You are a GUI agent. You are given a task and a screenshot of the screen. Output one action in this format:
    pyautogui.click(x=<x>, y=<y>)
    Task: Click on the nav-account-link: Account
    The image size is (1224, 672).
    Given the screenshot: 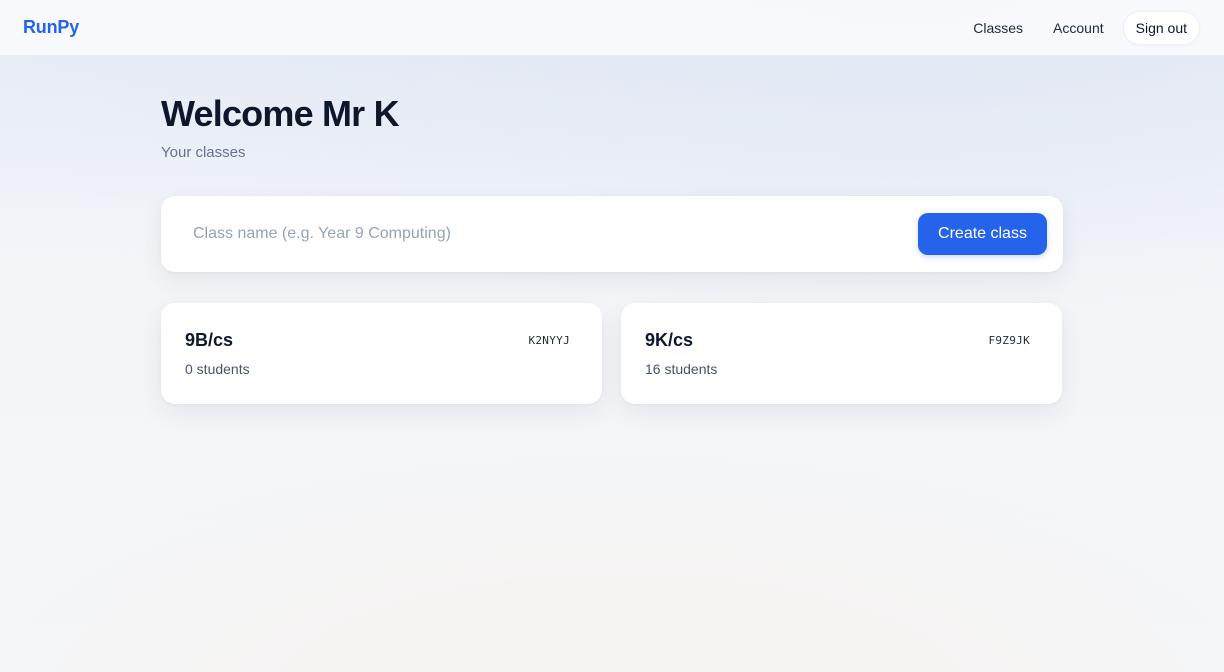 What is the action you would take?
    pyautogui.click(x=1078, y=28)
    